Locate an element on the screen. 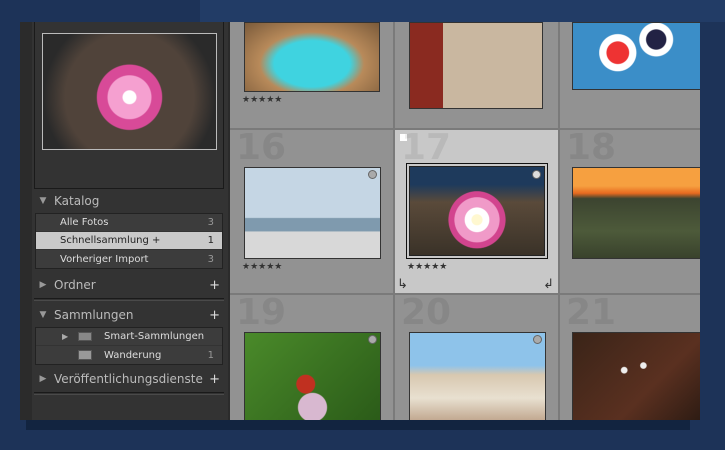  rotate-left-icon: ↳ is located at coordinates (402, 284).